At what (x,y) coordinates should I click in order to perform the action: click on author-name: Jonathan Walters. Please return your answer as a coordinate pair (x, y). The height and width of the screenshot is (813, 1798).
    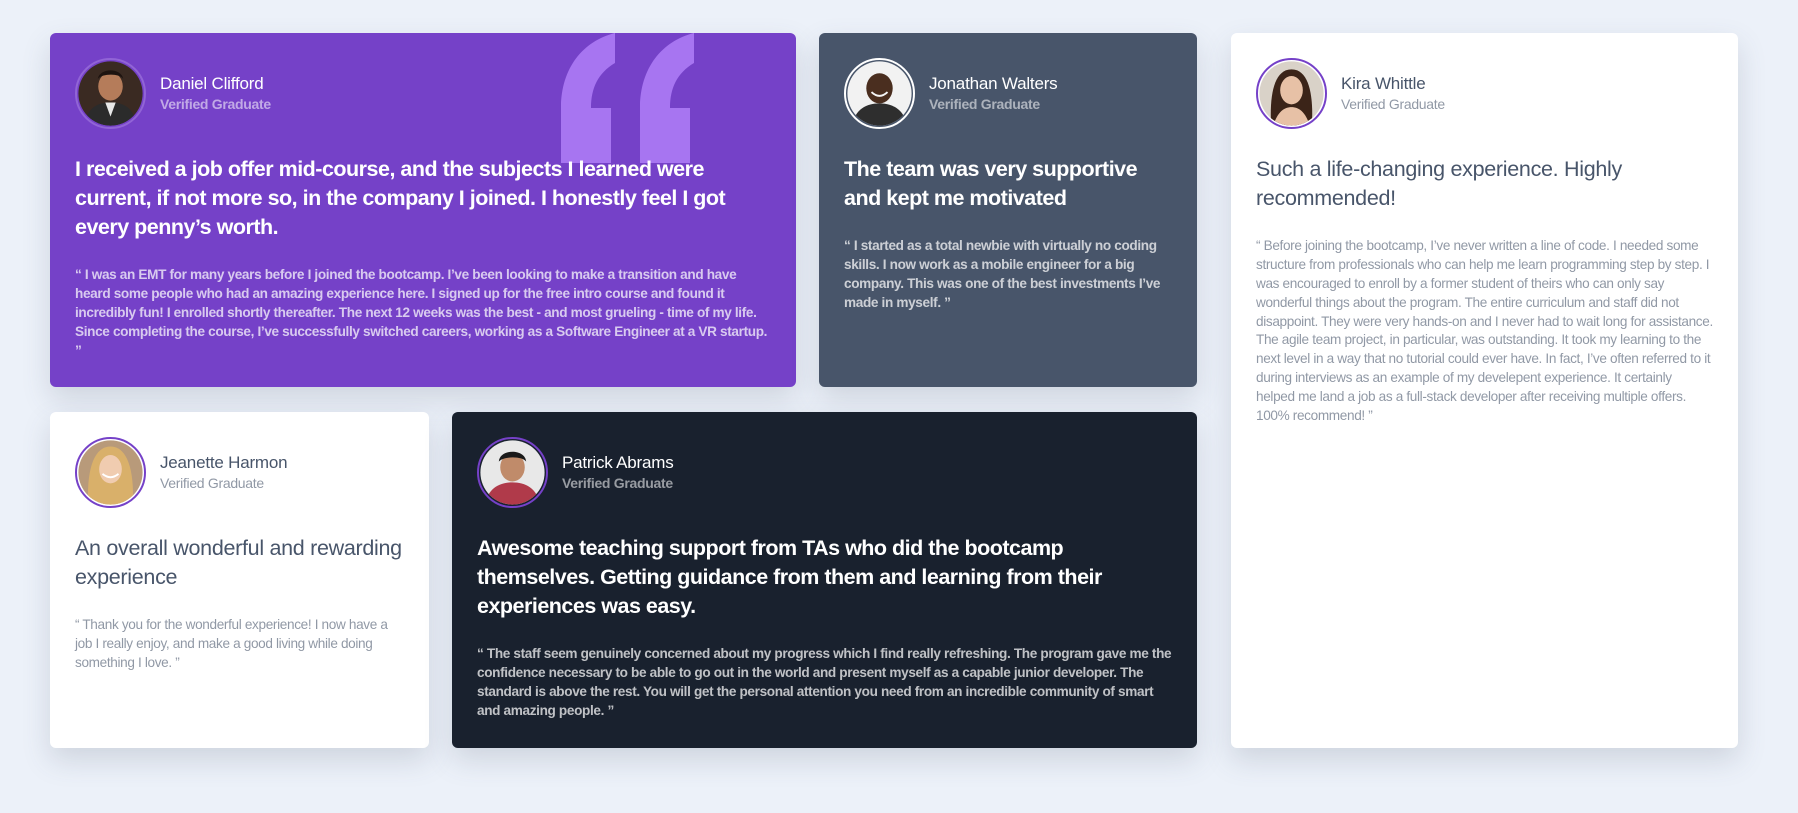
    Looking at the image, I should click on (993, 84).